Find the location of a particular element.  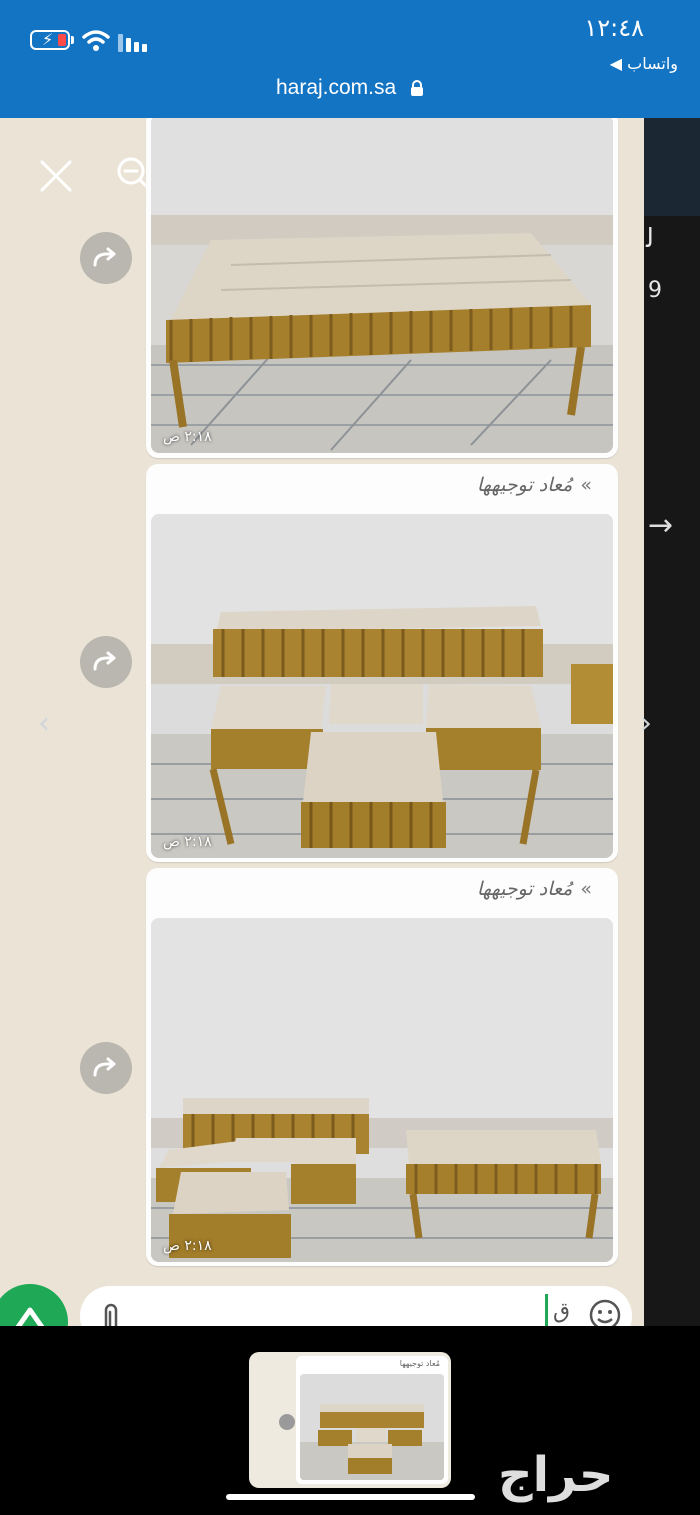

url-text: haraj.com.sa is located at coordinates (336, 87).